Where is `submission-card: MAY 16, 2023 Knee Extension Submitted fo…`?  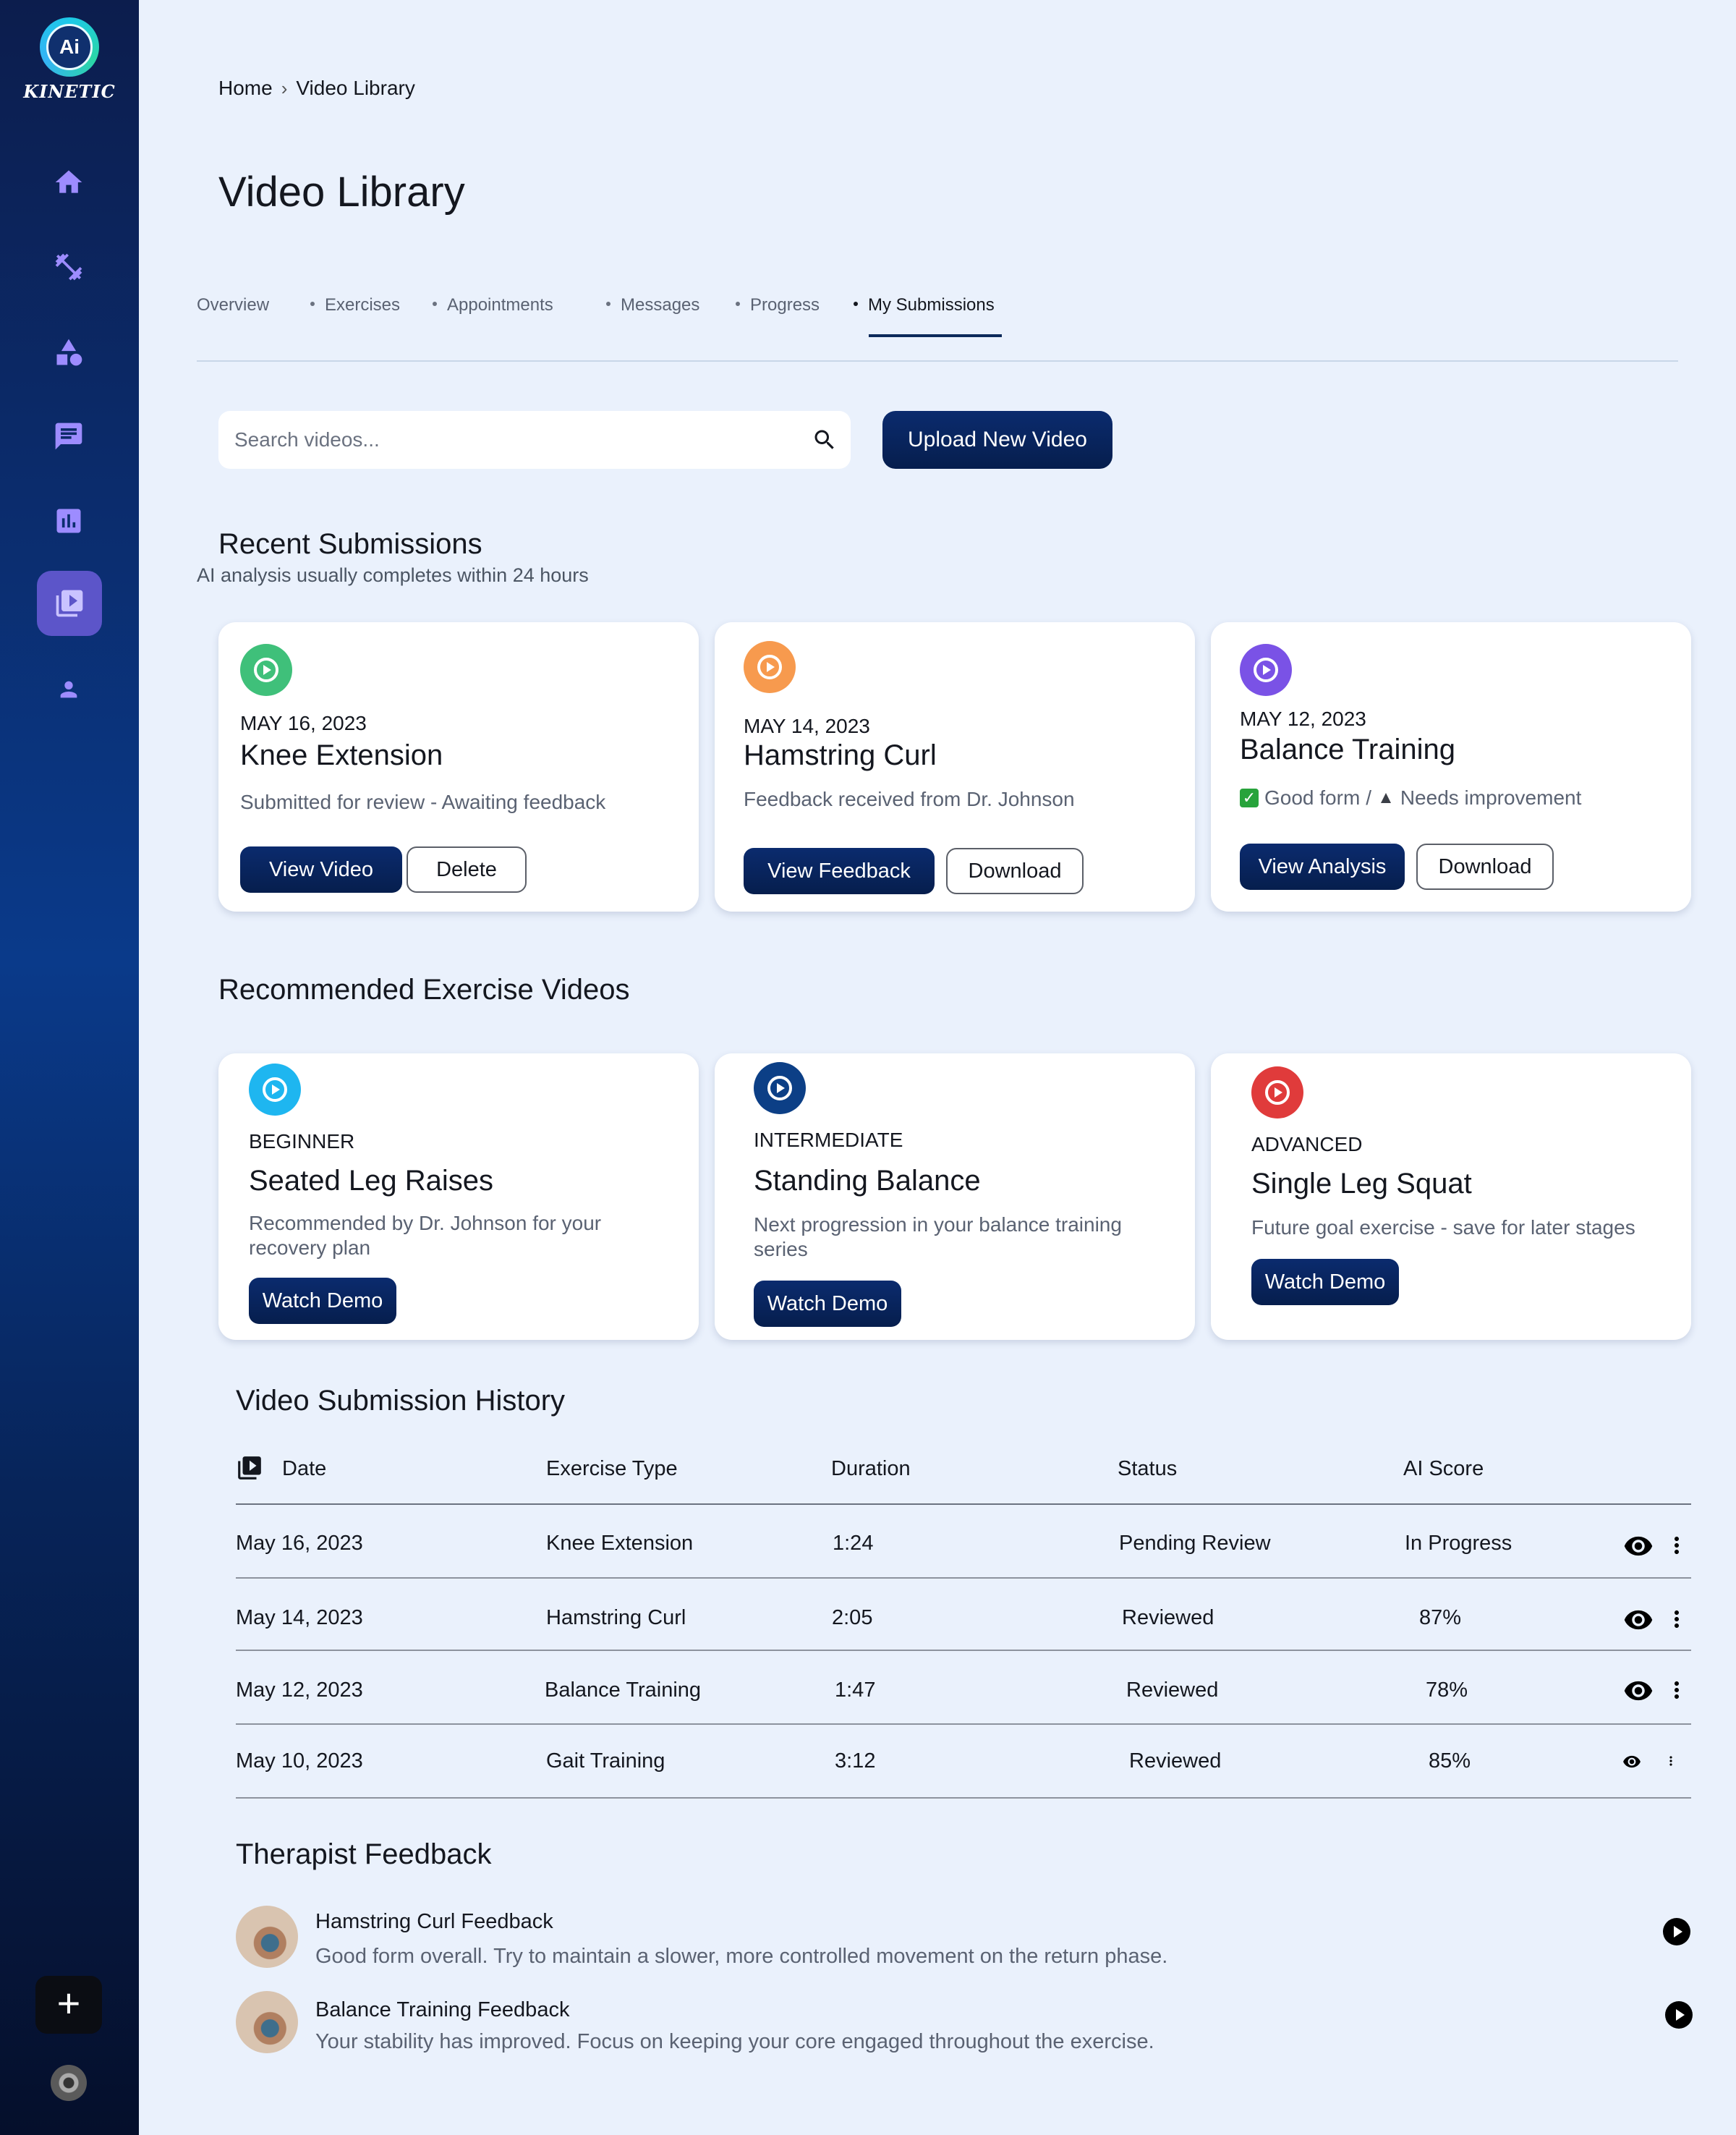 submission-card: MAY 16, 2023 Knee Extension Submitted fo… is located at coordinates (459, 767).